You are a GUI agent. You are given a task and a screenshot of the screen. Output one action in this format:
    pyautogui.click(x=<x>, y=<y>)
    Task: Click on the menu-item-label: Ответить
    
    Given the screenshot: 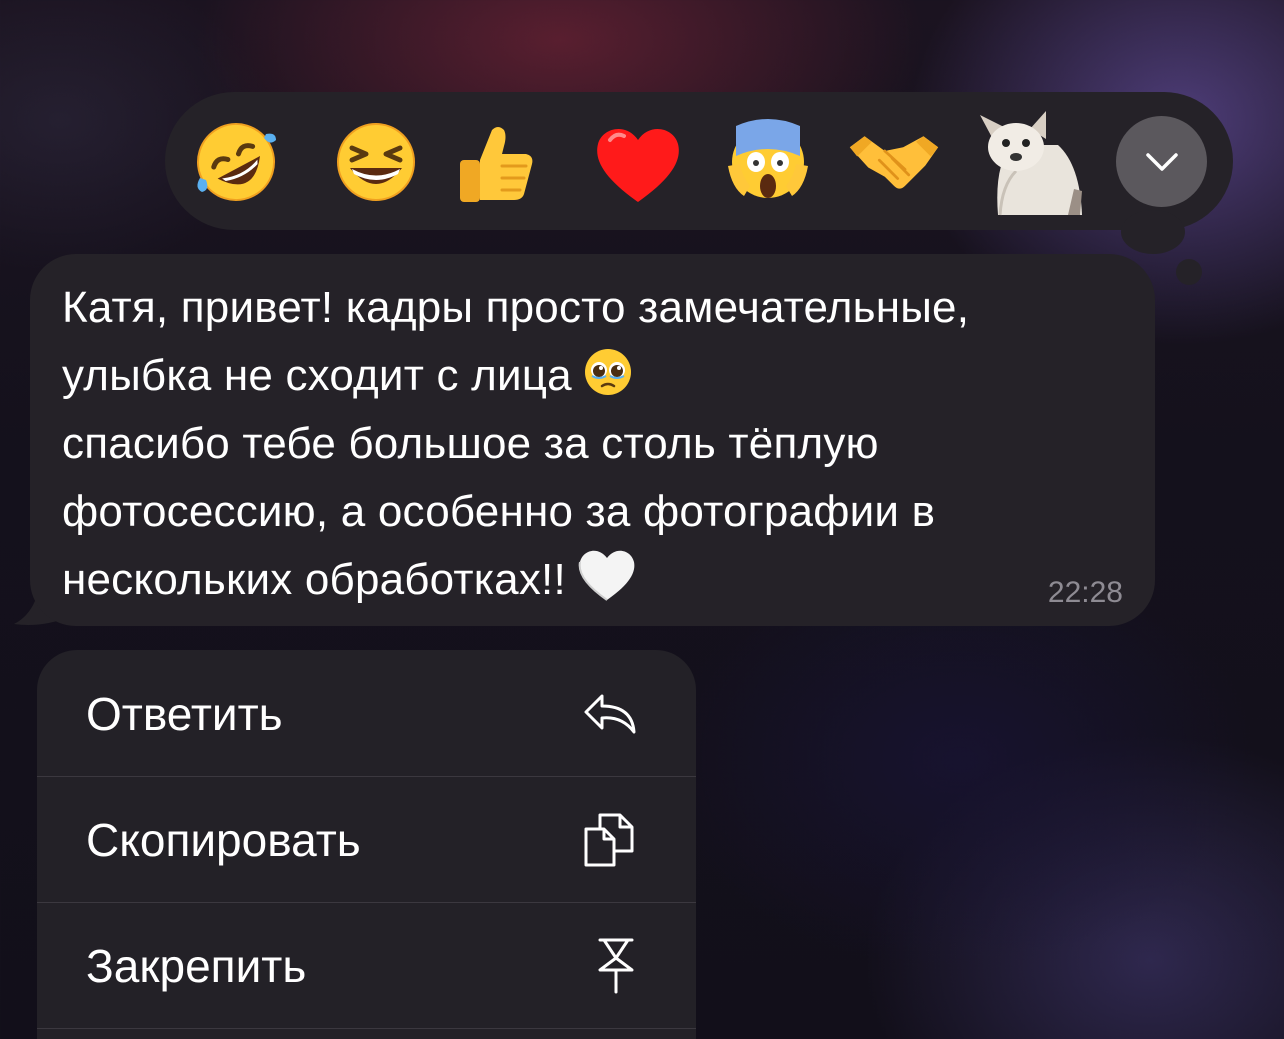 What is the action you would take?
    pyautogui.click(x=184, y=713)
    